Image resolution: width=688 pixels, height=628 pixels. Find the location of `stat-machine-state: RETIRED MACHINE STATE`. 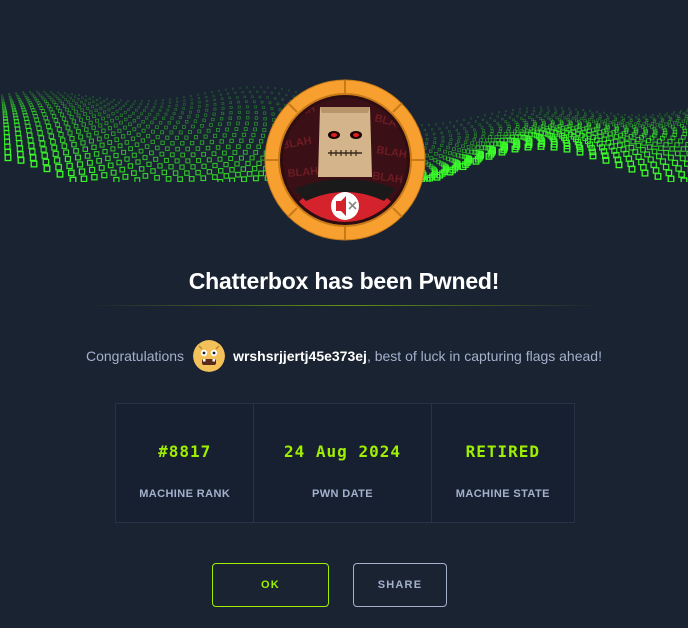

stat-machine-state: RETIRED MACHINE STATE is located at coordinates (503, 463).